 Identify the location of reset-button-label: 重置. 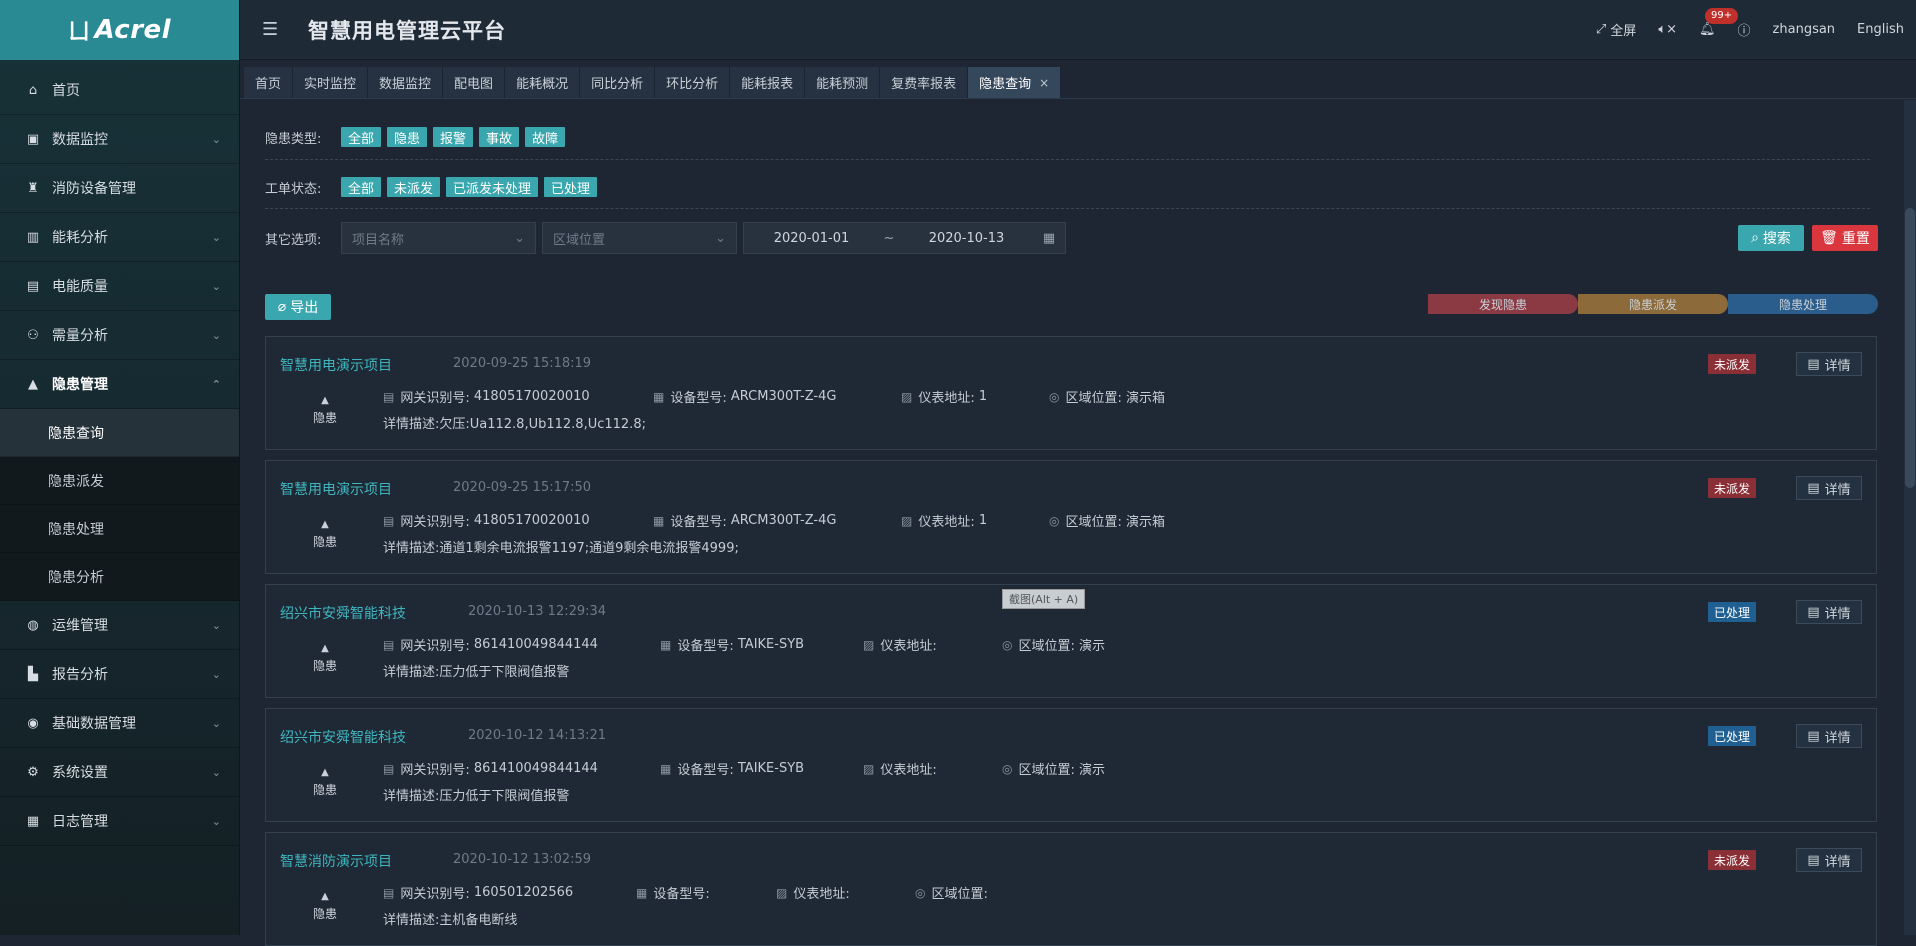
(1855, 239).